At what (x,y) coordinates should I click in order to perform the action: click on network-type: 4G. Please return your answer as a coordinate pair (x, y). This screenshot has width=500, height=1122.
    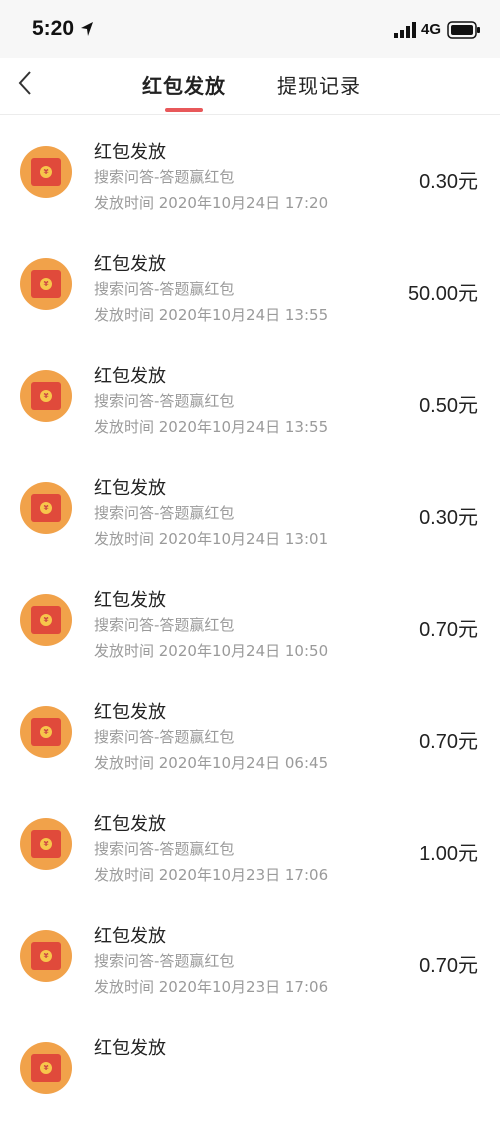
    Looking at the image, I should click on (431, 29).